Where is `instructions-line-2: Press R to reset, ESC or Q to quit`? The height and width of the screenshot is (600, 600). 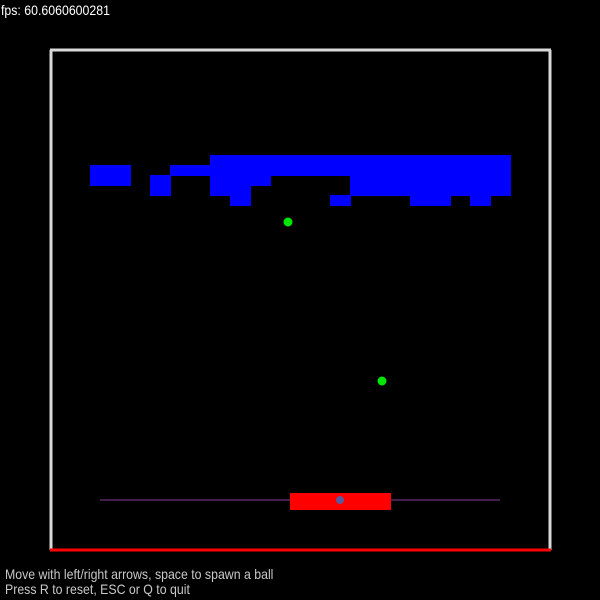 instructions-line-2: Press R to reset, ESC or Q to quit is located at coordinates (97, 589).